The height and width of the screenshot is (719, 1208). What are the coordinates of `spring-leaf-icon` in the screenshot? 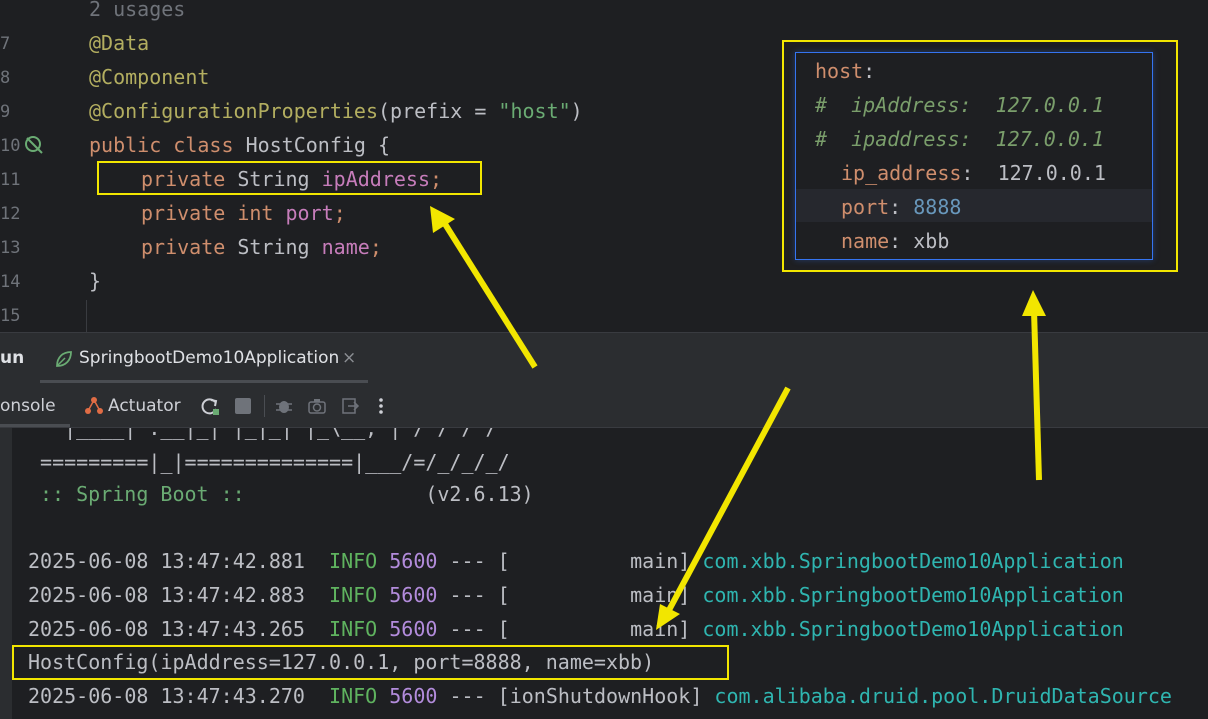 It's located at (64, 359).